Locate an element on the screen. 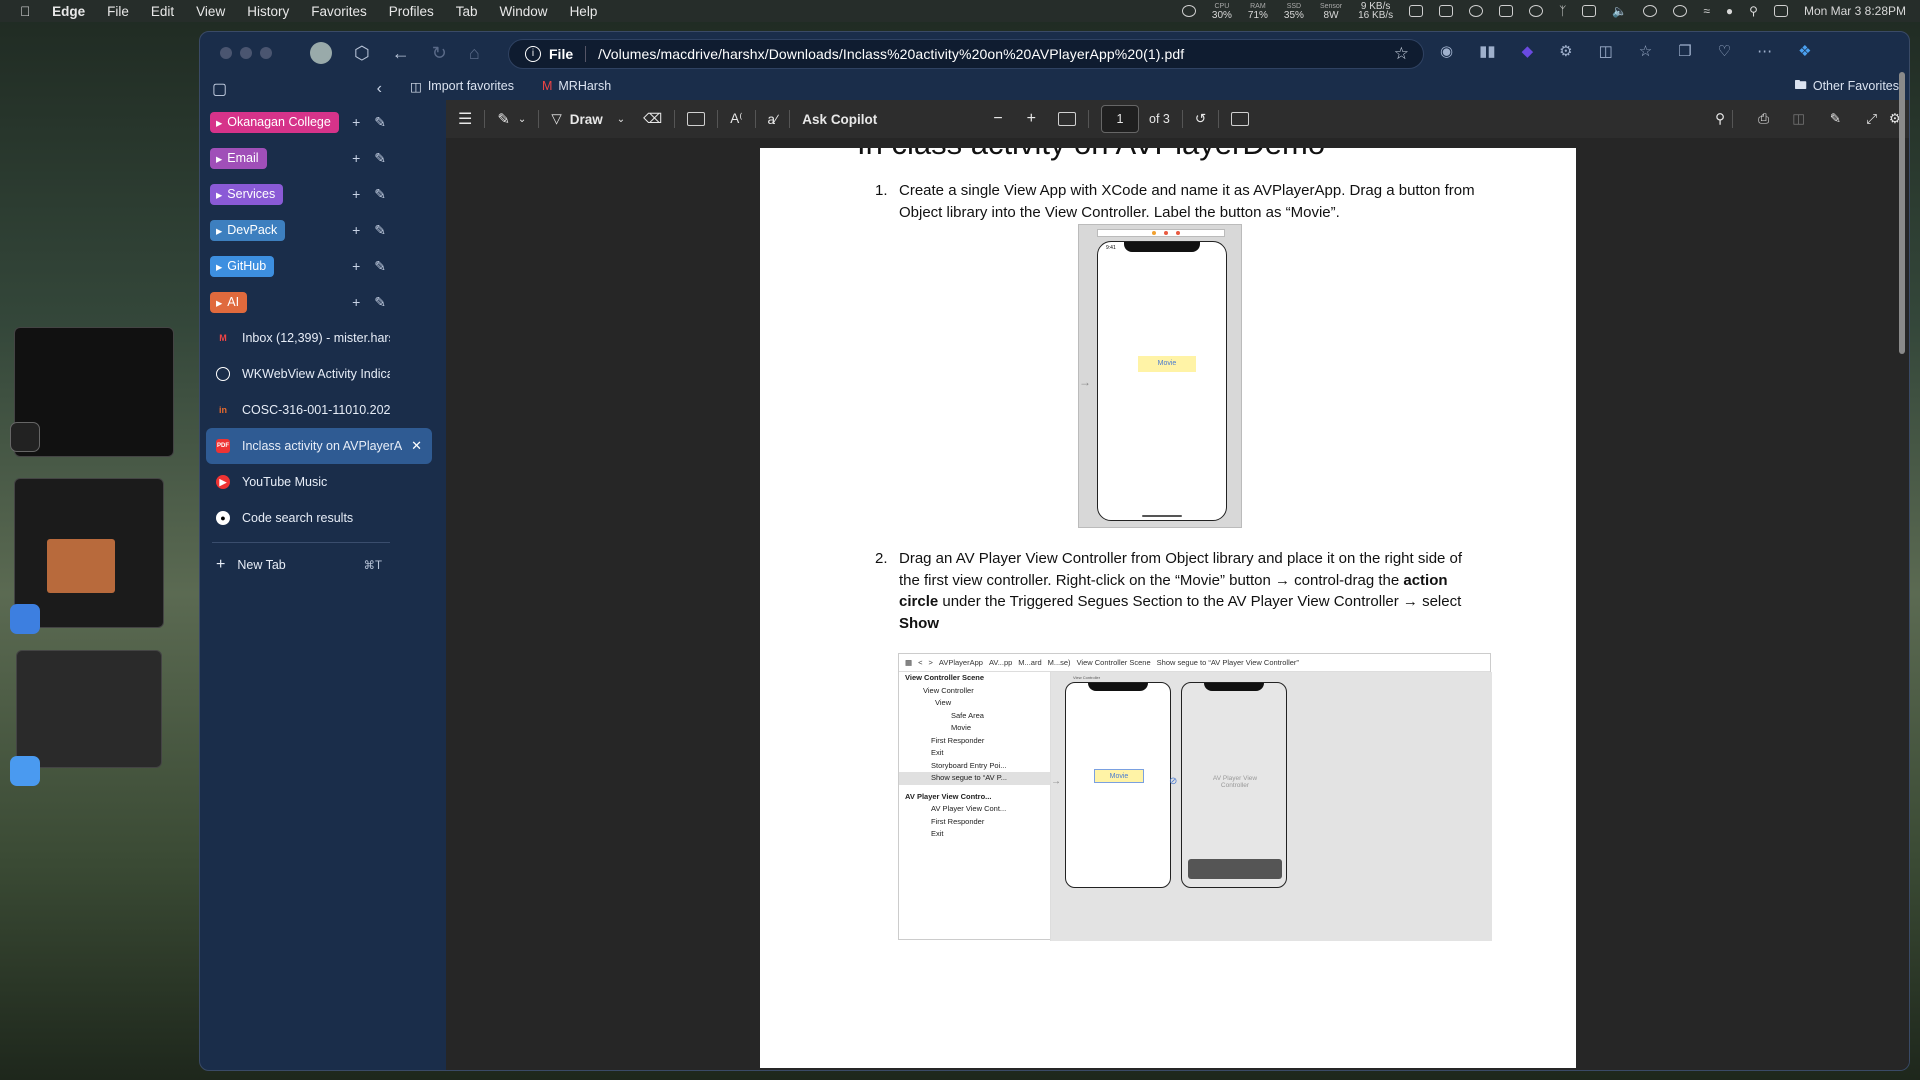  zoom-out-icon: − is located at coordinates (997, 119).